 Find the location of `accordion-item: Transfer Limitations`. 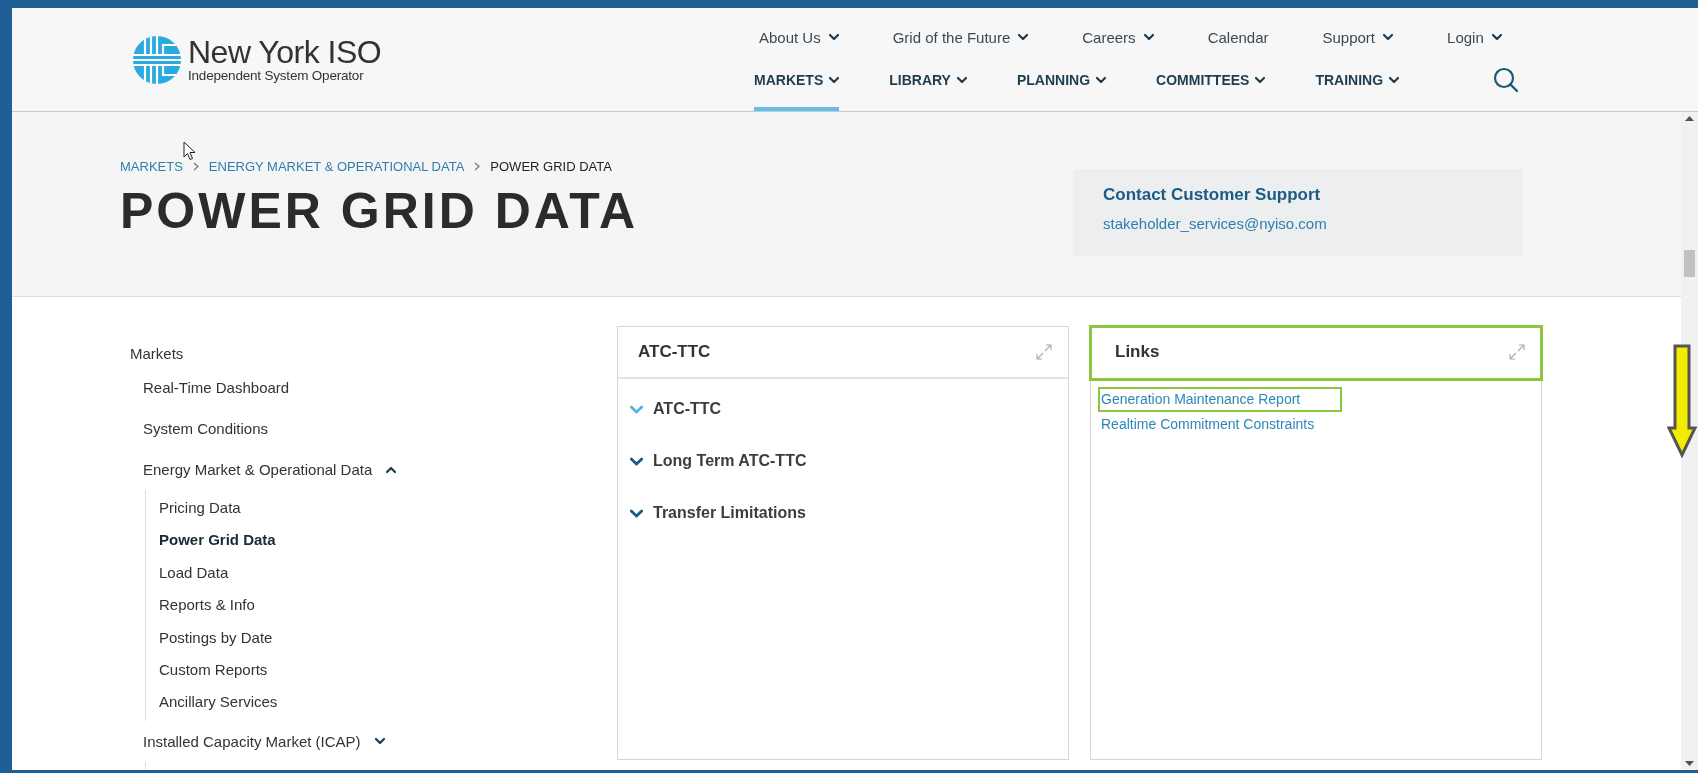

accordion-item: Transfer Limitations is located at coordinates (718, 513).